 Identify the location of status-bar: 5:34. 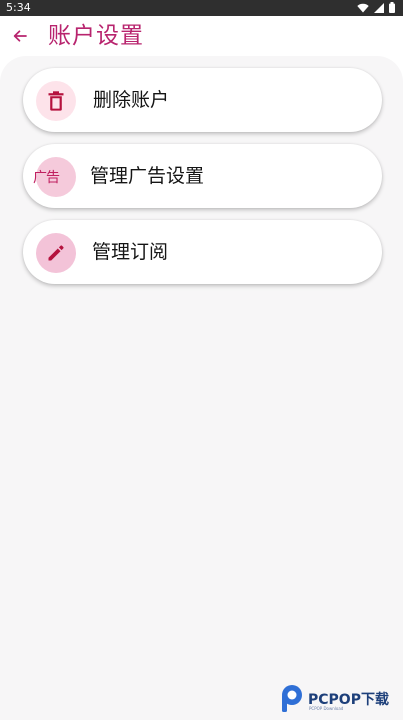
(201, 8).